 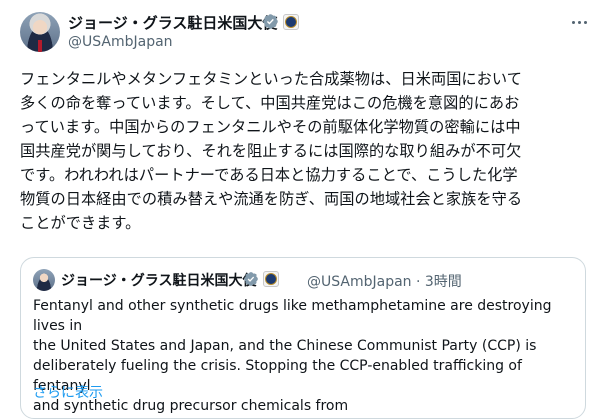 What do you see at coordinates (68, 392) in the screenshot?
I see `show-more-link: さらに表示` at bounding box center [68, 392].